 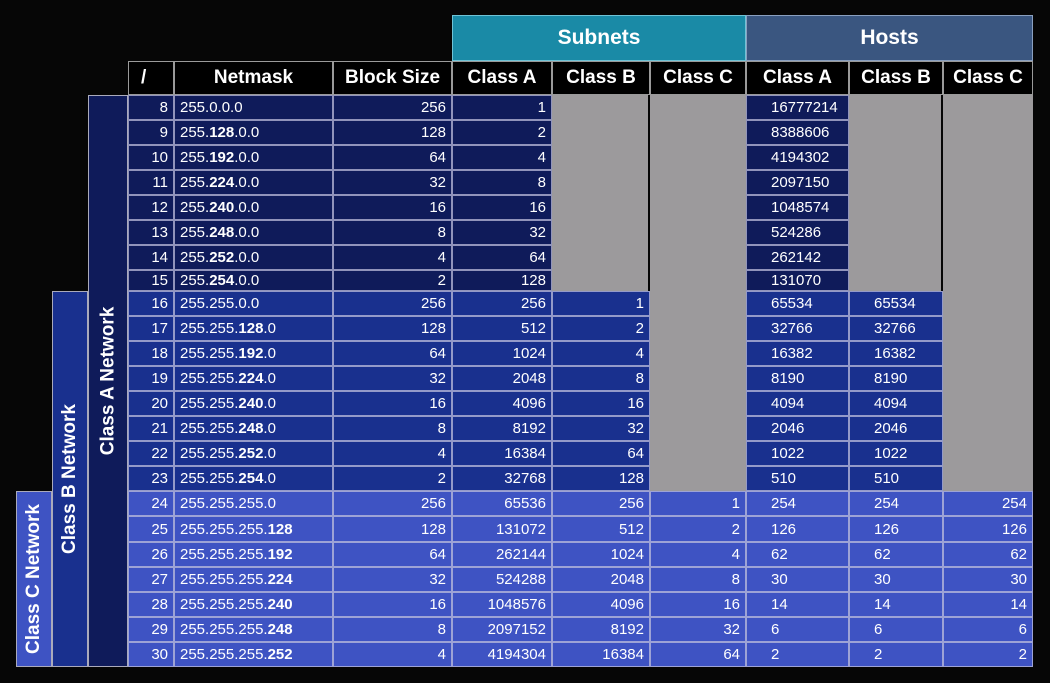 I want to click on netmask-cell: 255.255.255. 252, so click(x=253, y=654).